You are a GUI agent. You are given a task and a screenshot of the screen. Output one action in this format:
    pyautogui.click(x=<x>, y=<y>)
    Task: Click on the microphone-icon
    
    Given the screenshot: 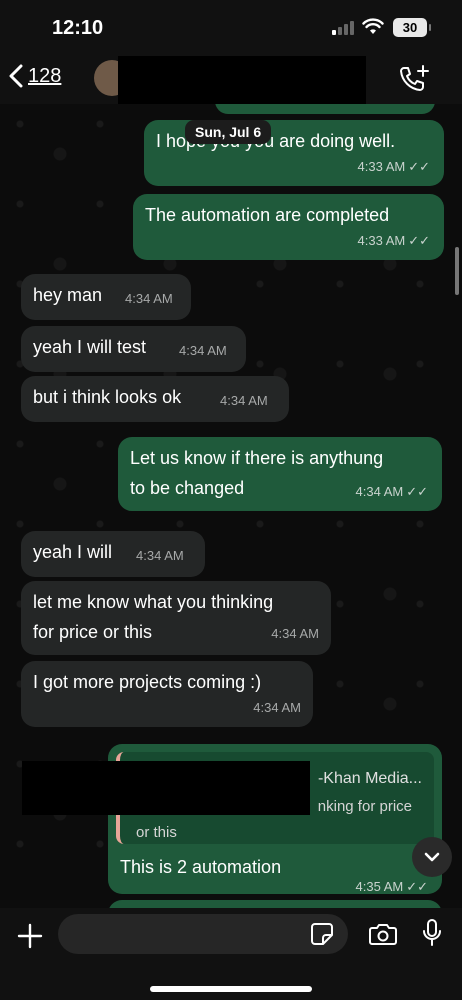 What is the action you would take?
    pyautogui.click(x=432, y=933)
    